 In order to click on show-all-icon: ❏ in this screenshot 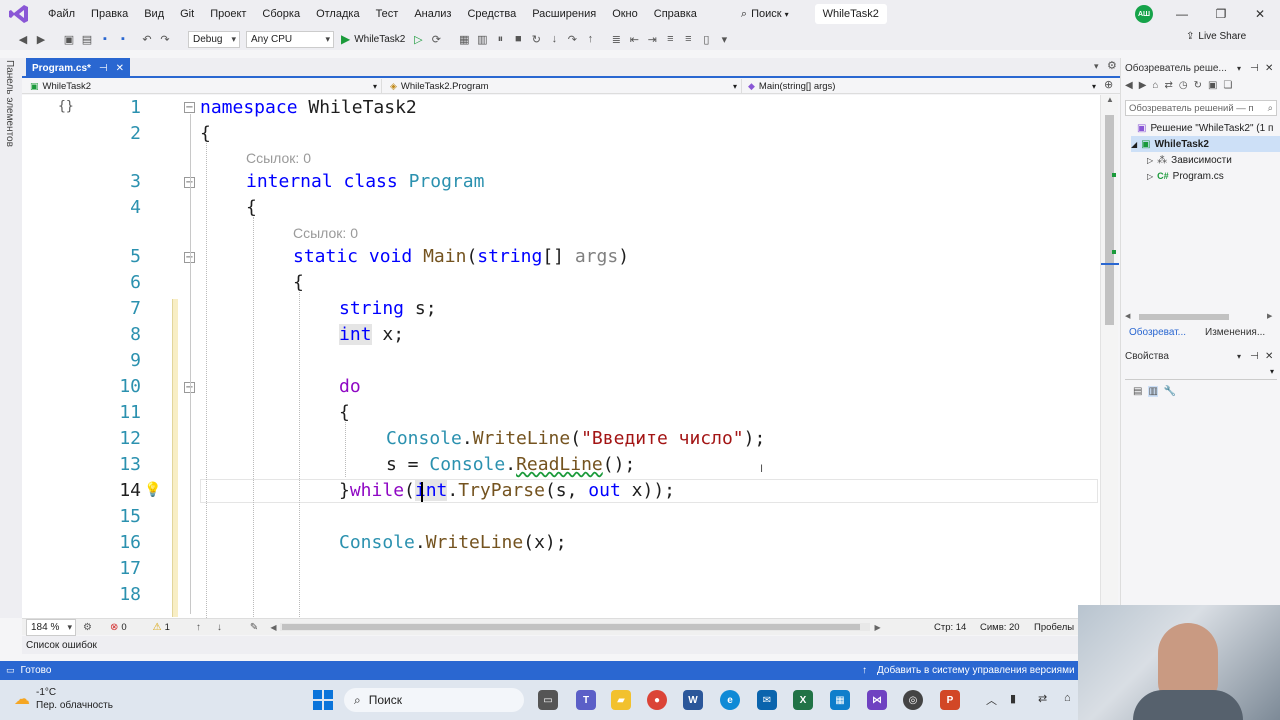, I will do `click(1227, 88)`.